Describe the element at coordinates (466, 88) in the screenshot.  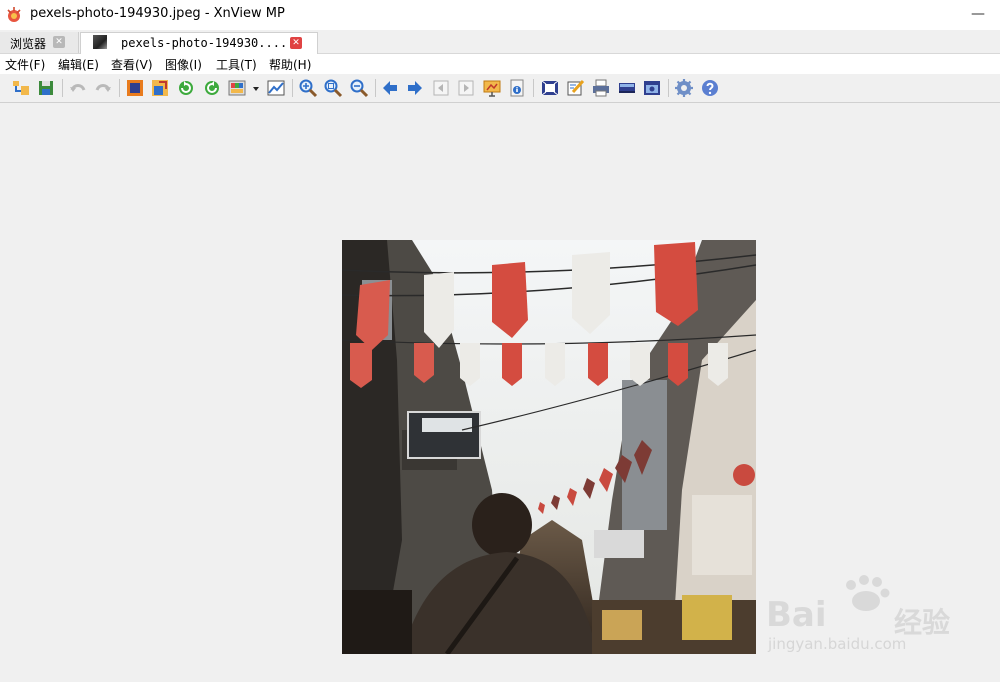
I see `last-page-icon` at that location.